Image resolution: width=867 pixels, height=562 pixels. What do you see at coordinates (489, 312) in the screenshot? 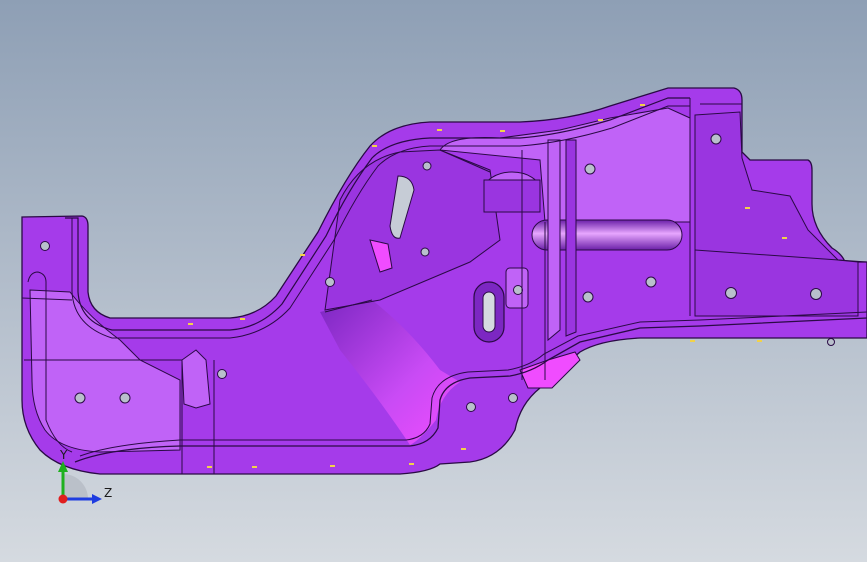
I see `oval-slot-hole` at bounding box center [489, 312].